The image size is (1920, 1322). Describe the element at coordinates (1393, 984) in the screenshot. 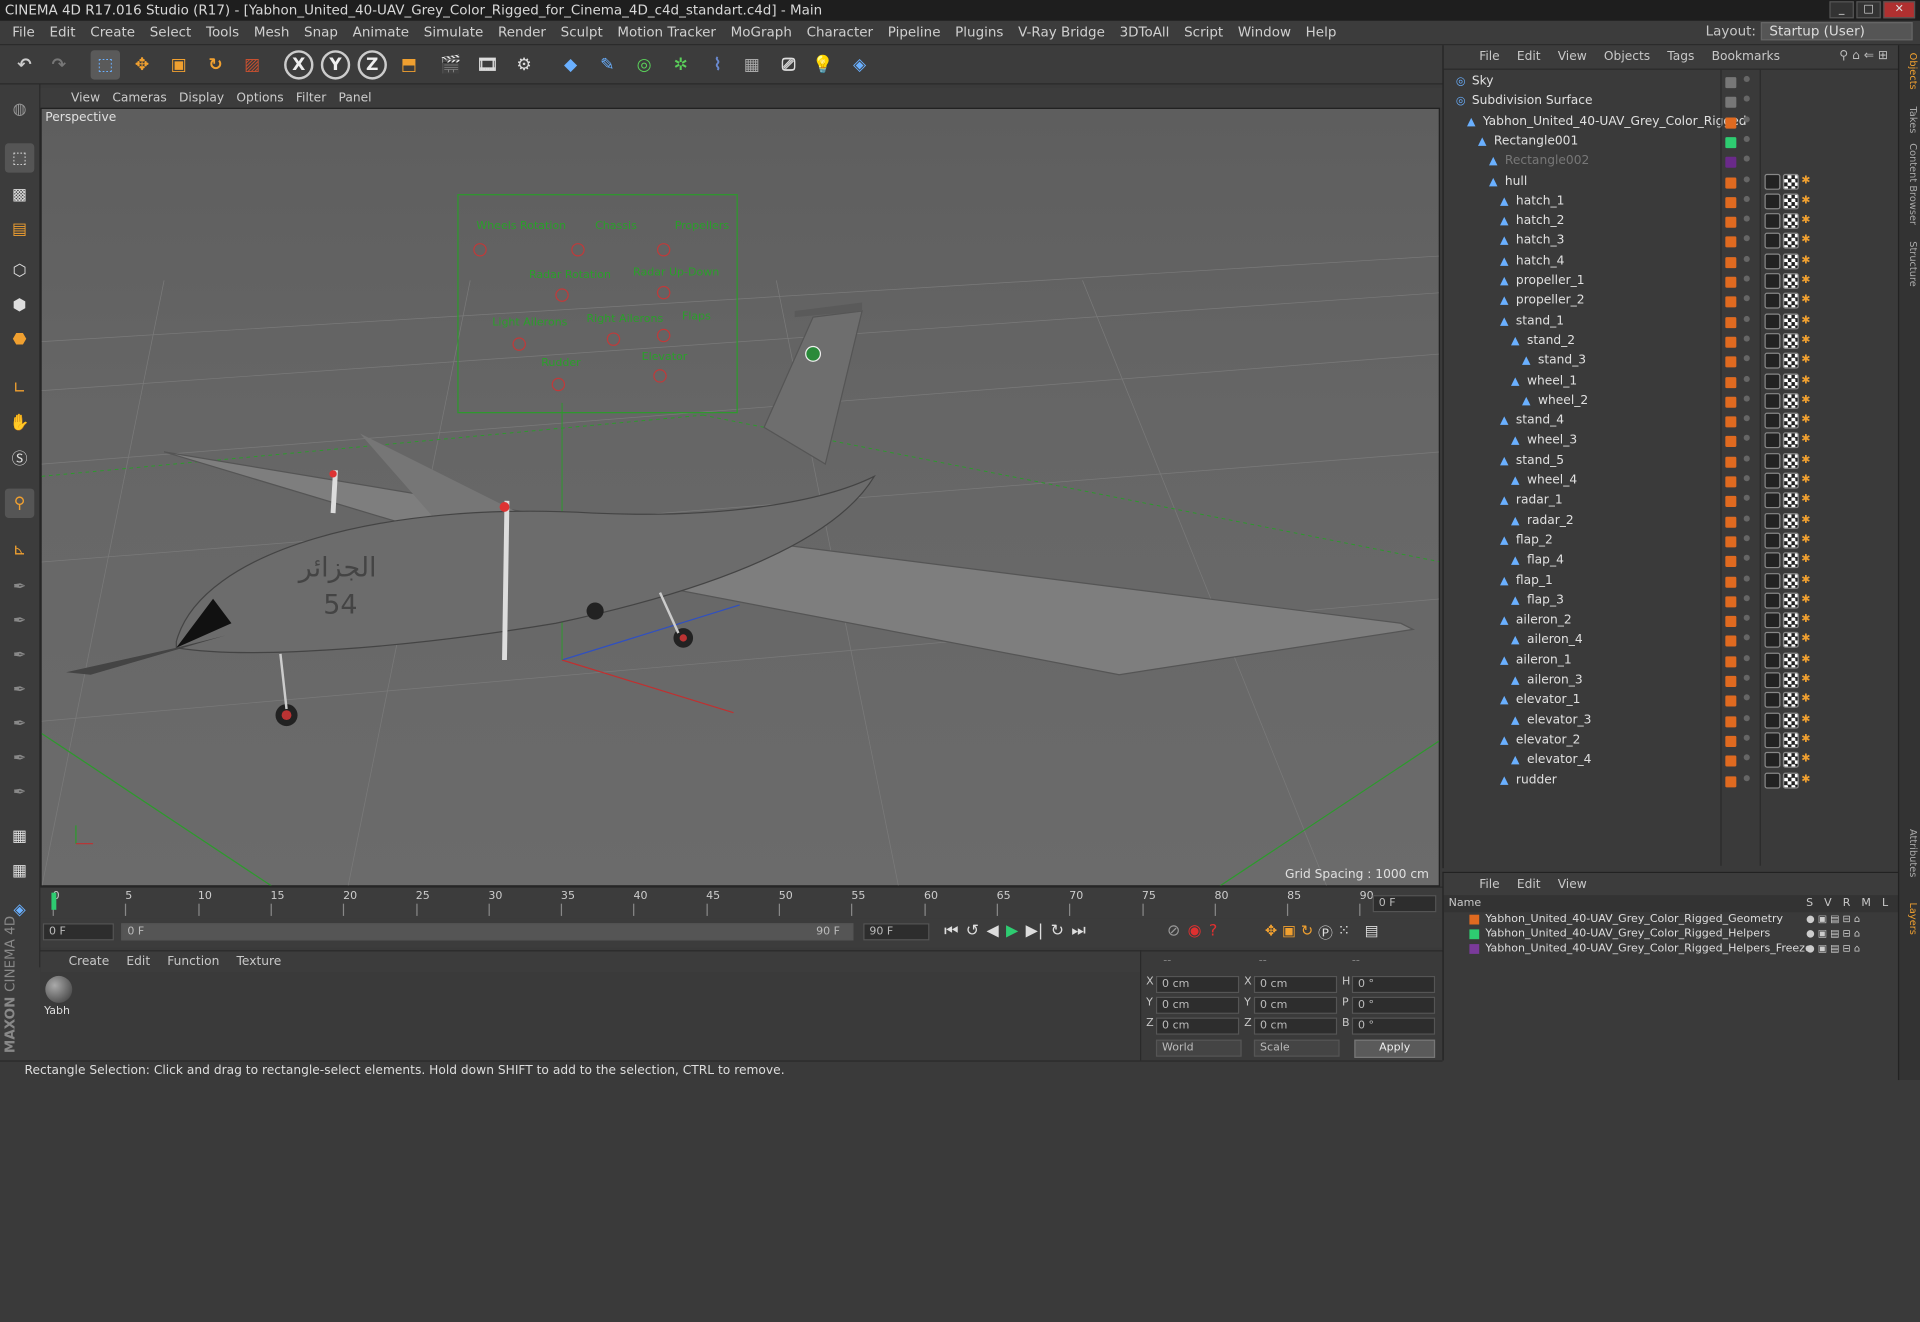

I see `rotation-h-field: 0 °` at that location.